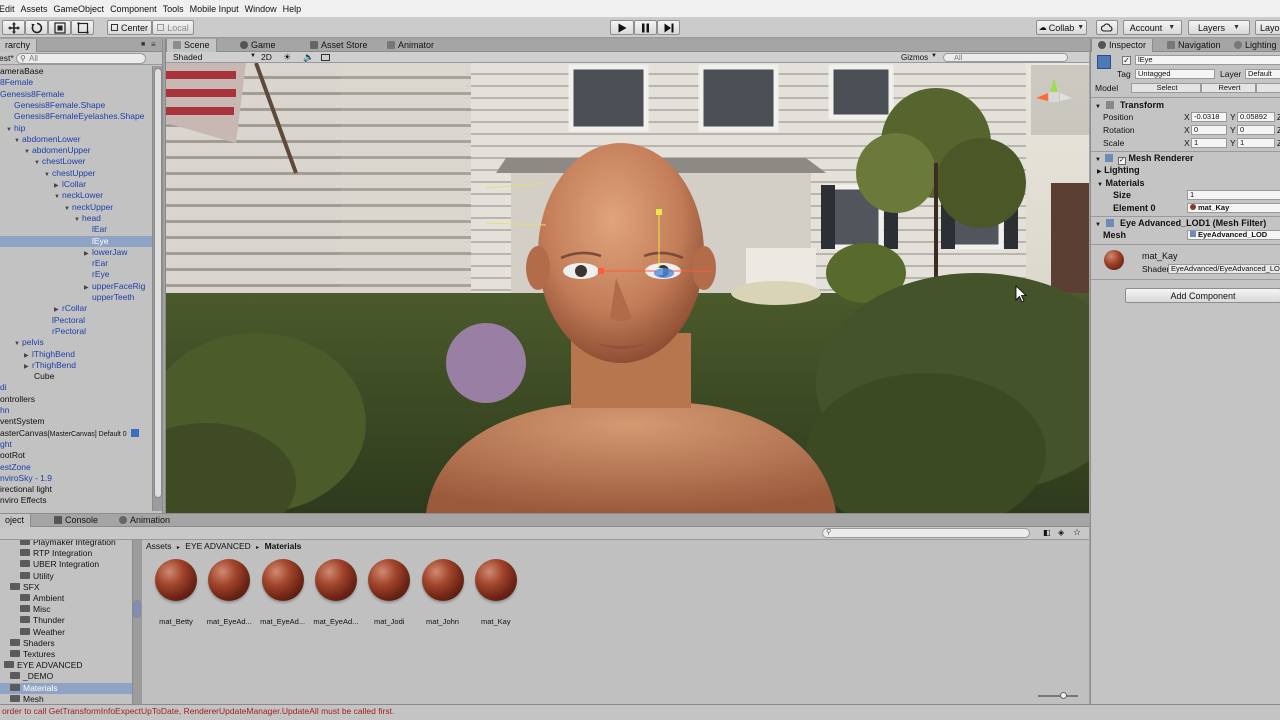 The height and width of the screenshot is (720, 1280). I want to click on project-folder-item: Shaders, so click(66, 643).